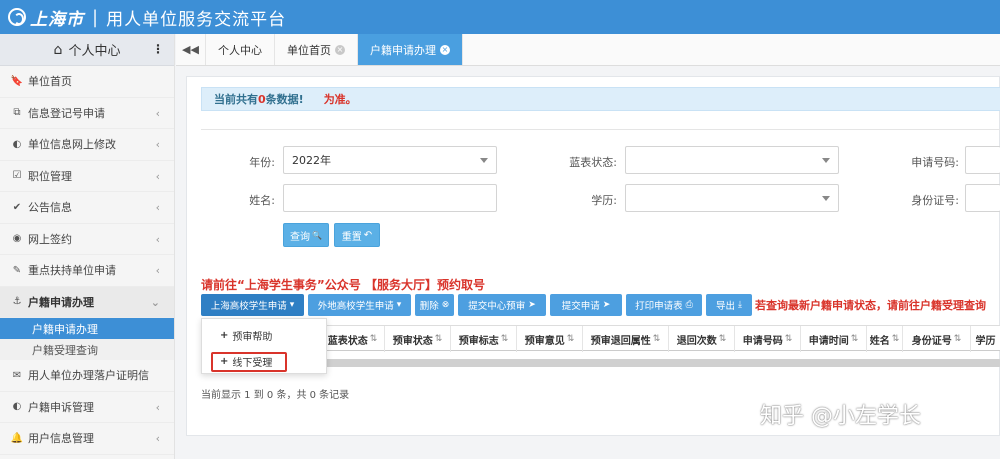 This screenshot has height=459, width=1000. I want to click on table-column-header: 退回次数 ⇅, so click(702, 339).